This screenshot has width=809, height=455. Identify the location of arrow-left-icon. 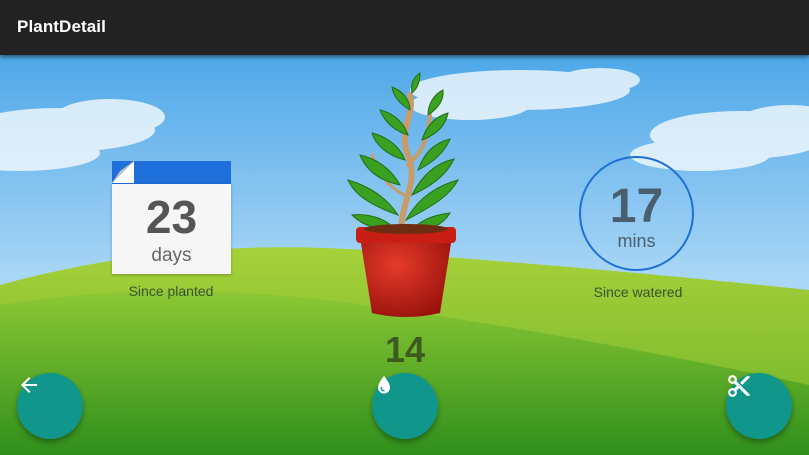
(29, 385).